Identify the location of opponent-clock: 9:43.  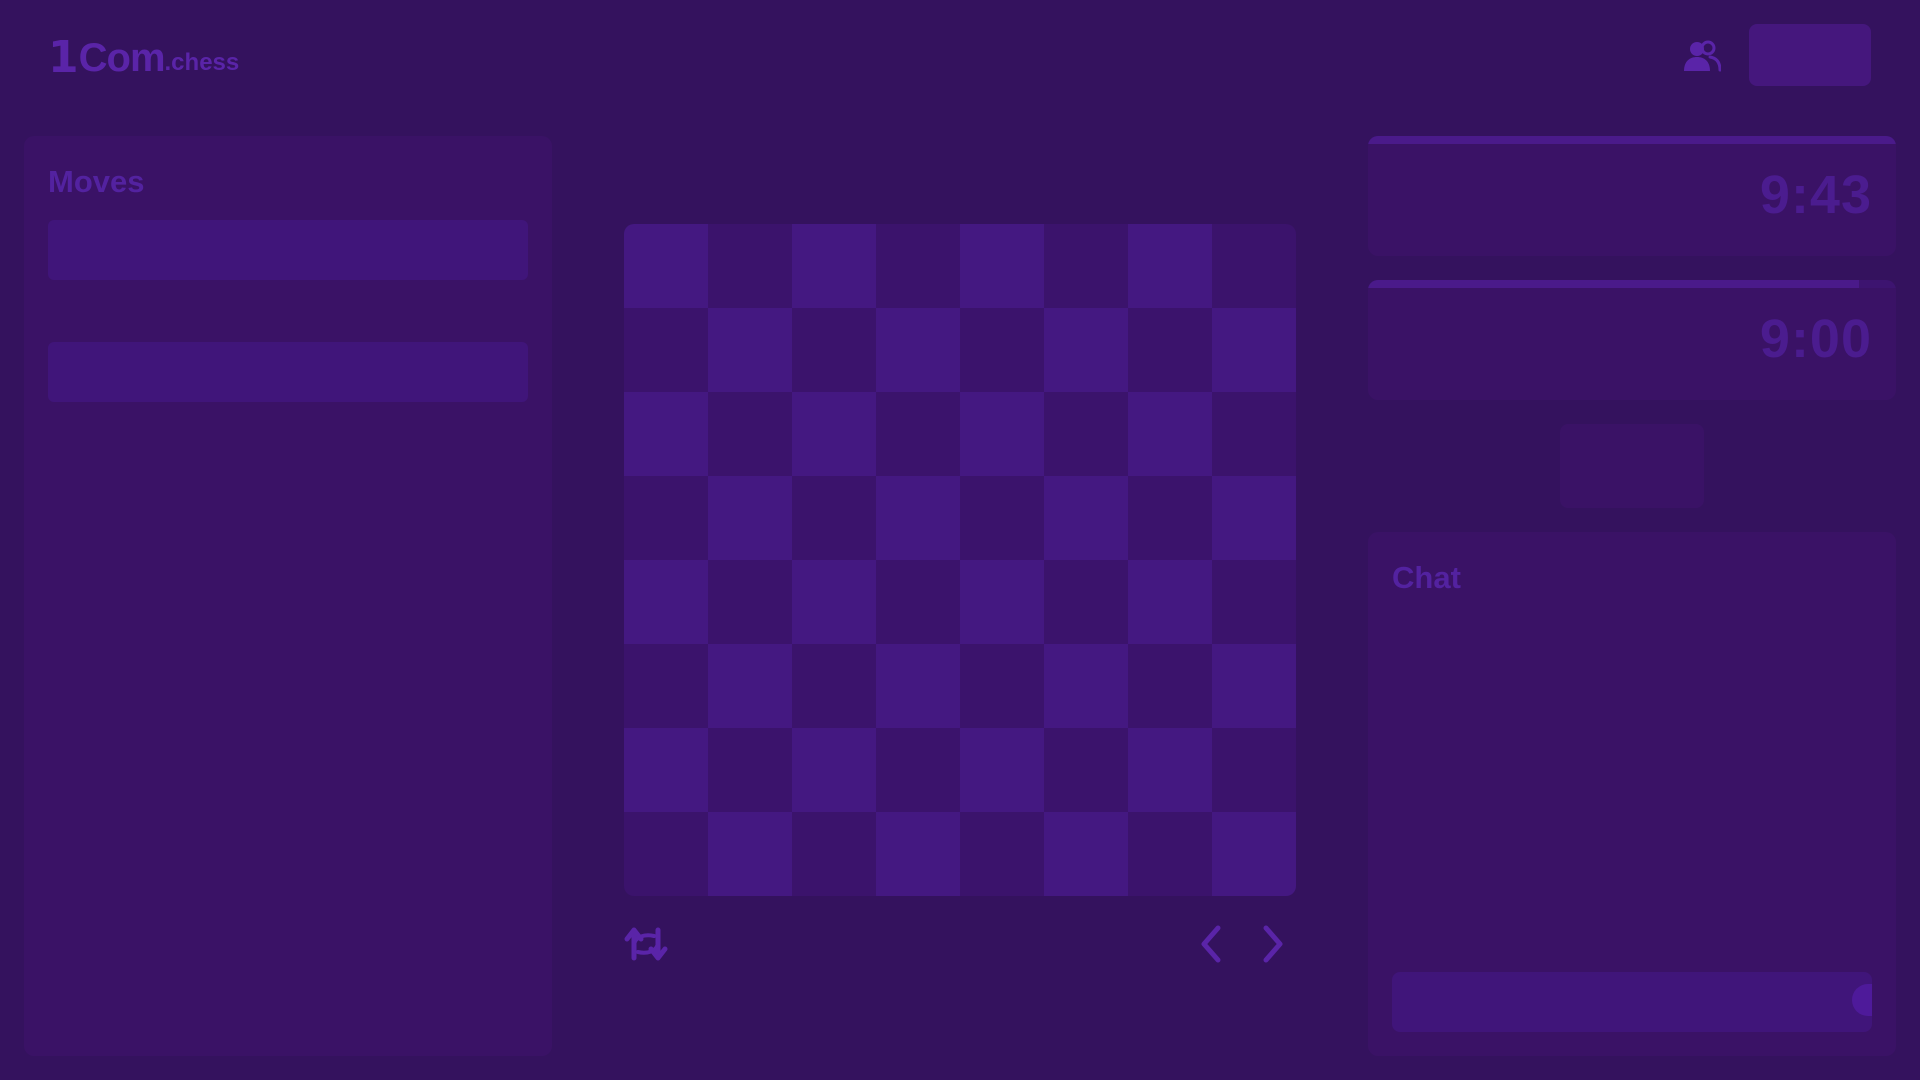
(1632, 196).